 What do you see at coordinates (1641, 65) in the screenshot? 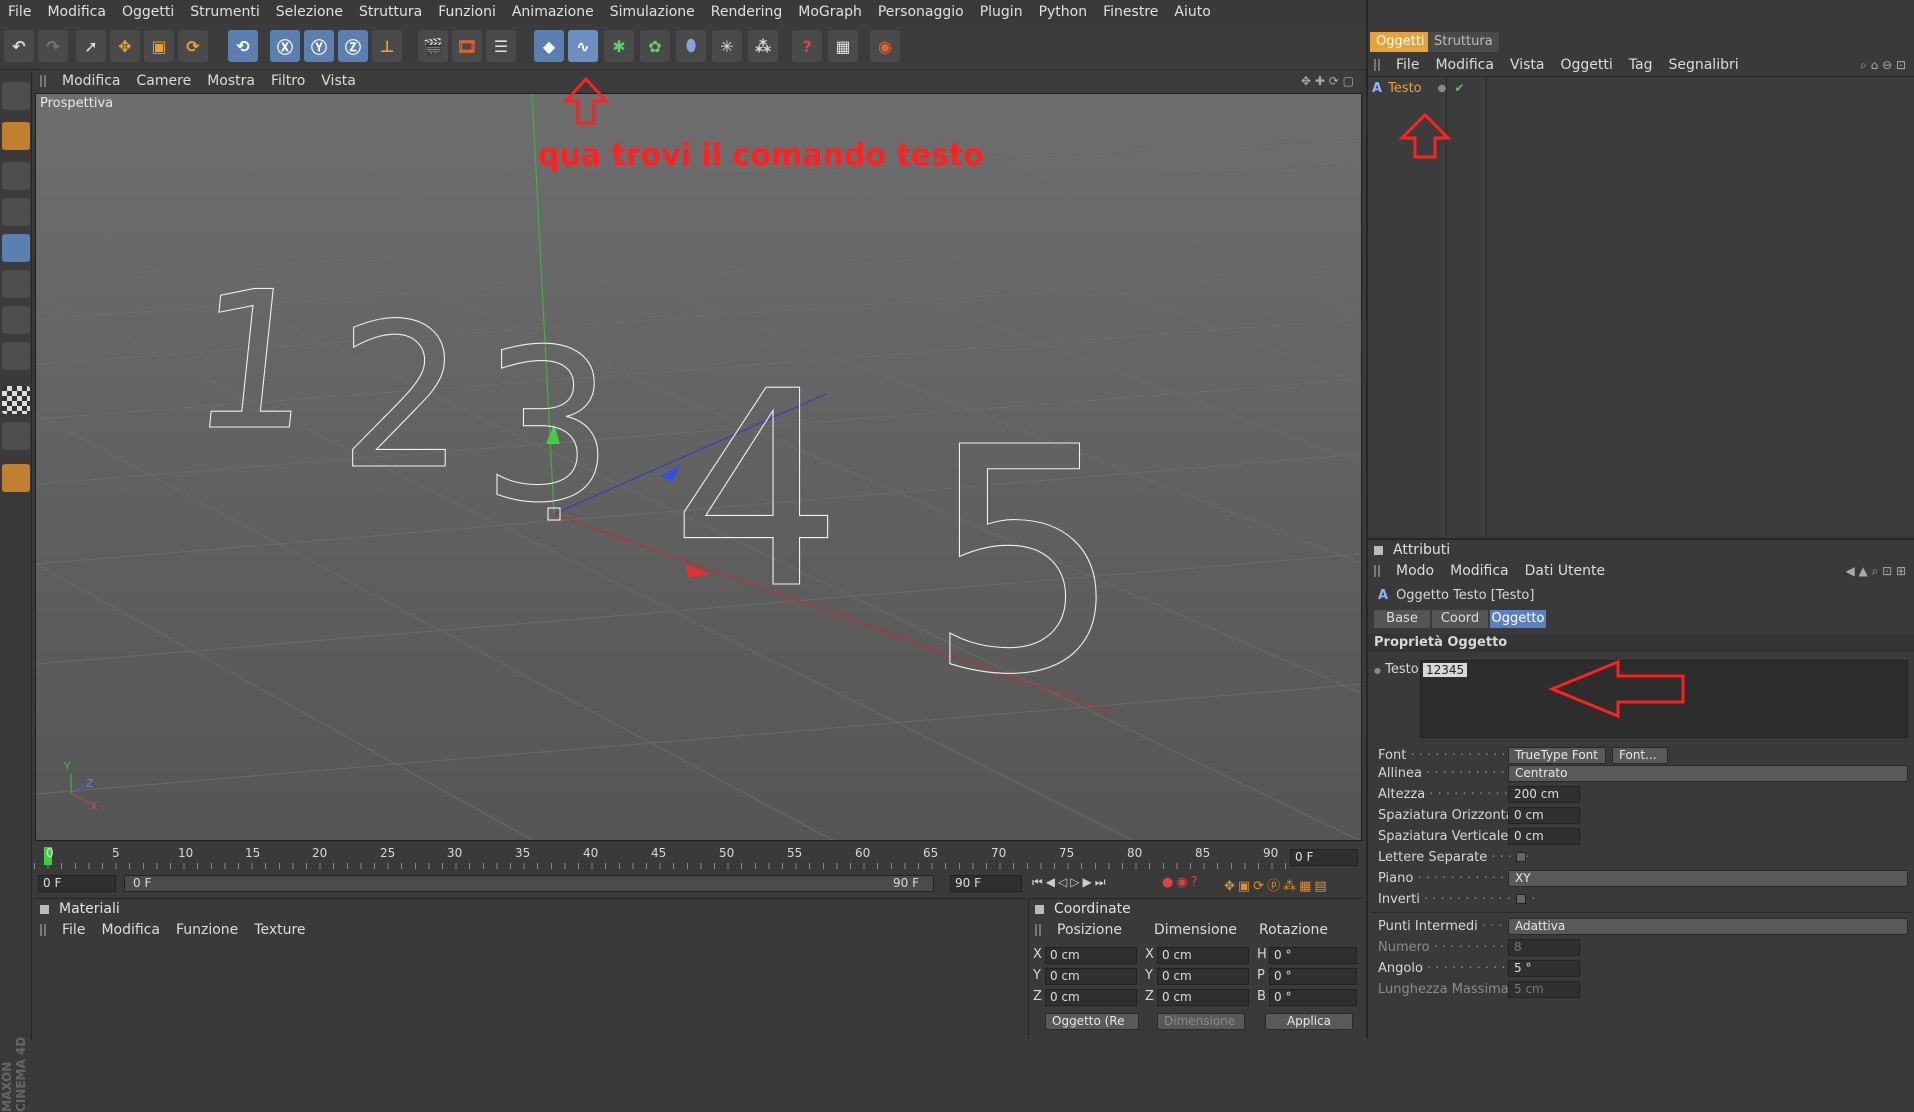
I see `obj-menu-tag: Tag` at bounding box center [1641, 65].